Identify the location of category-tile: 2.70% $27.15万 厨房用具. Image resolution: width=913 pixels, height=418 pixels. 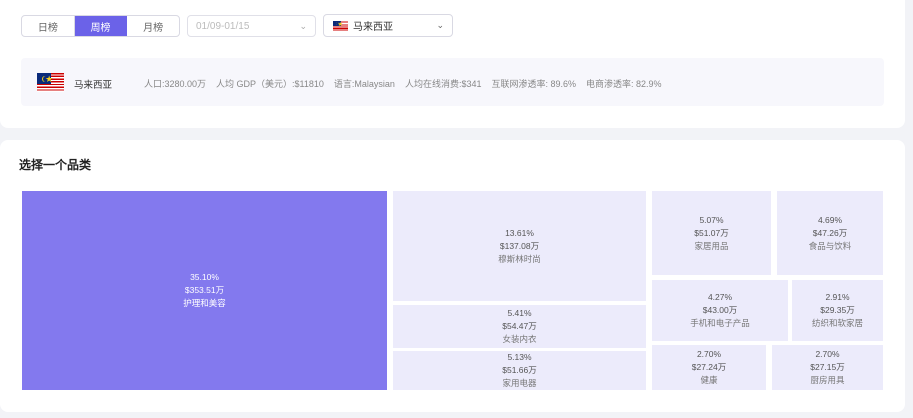
(827, 367).